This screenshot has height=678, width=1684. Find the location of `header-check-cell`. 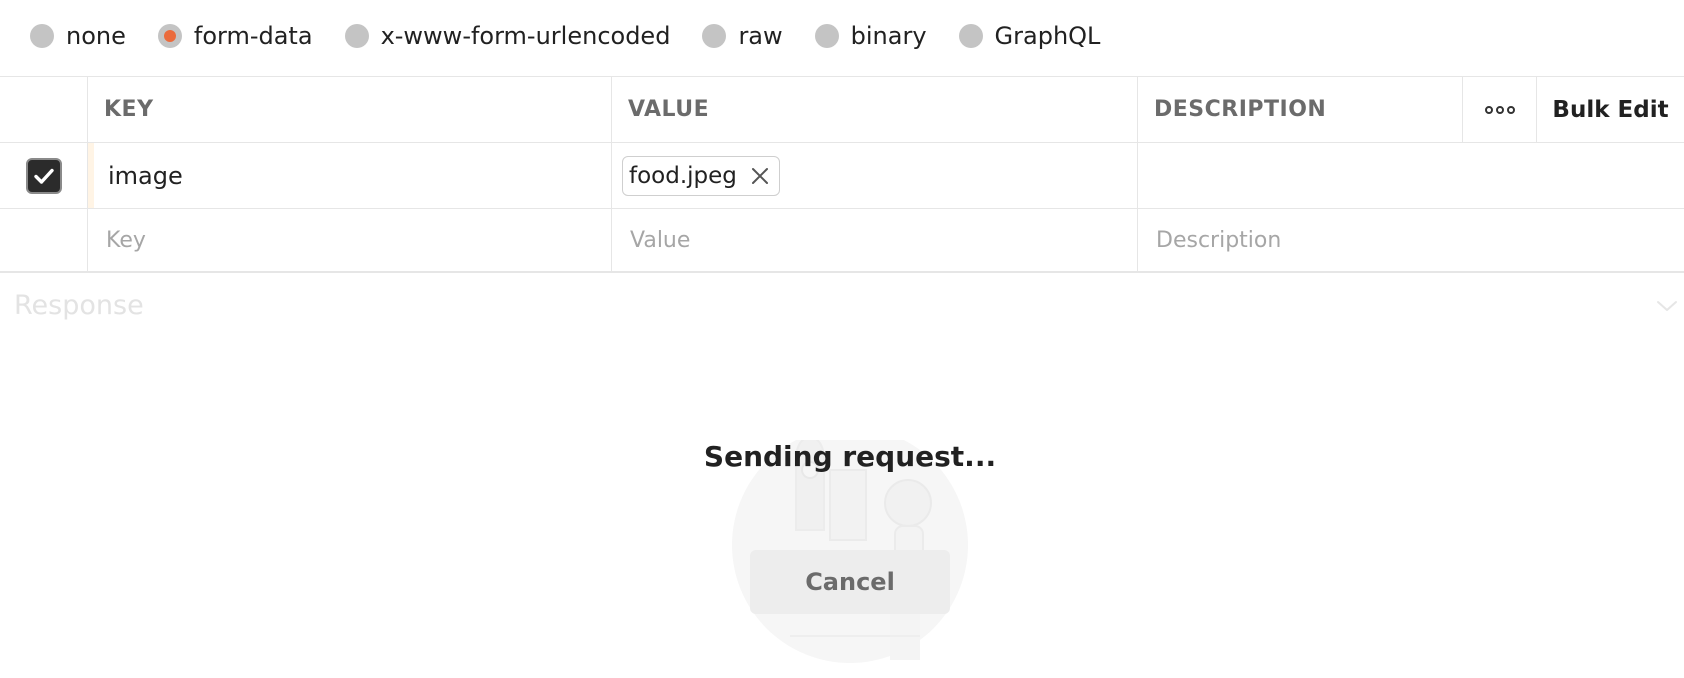

header-check-cell is located at coordinates (44, 109).